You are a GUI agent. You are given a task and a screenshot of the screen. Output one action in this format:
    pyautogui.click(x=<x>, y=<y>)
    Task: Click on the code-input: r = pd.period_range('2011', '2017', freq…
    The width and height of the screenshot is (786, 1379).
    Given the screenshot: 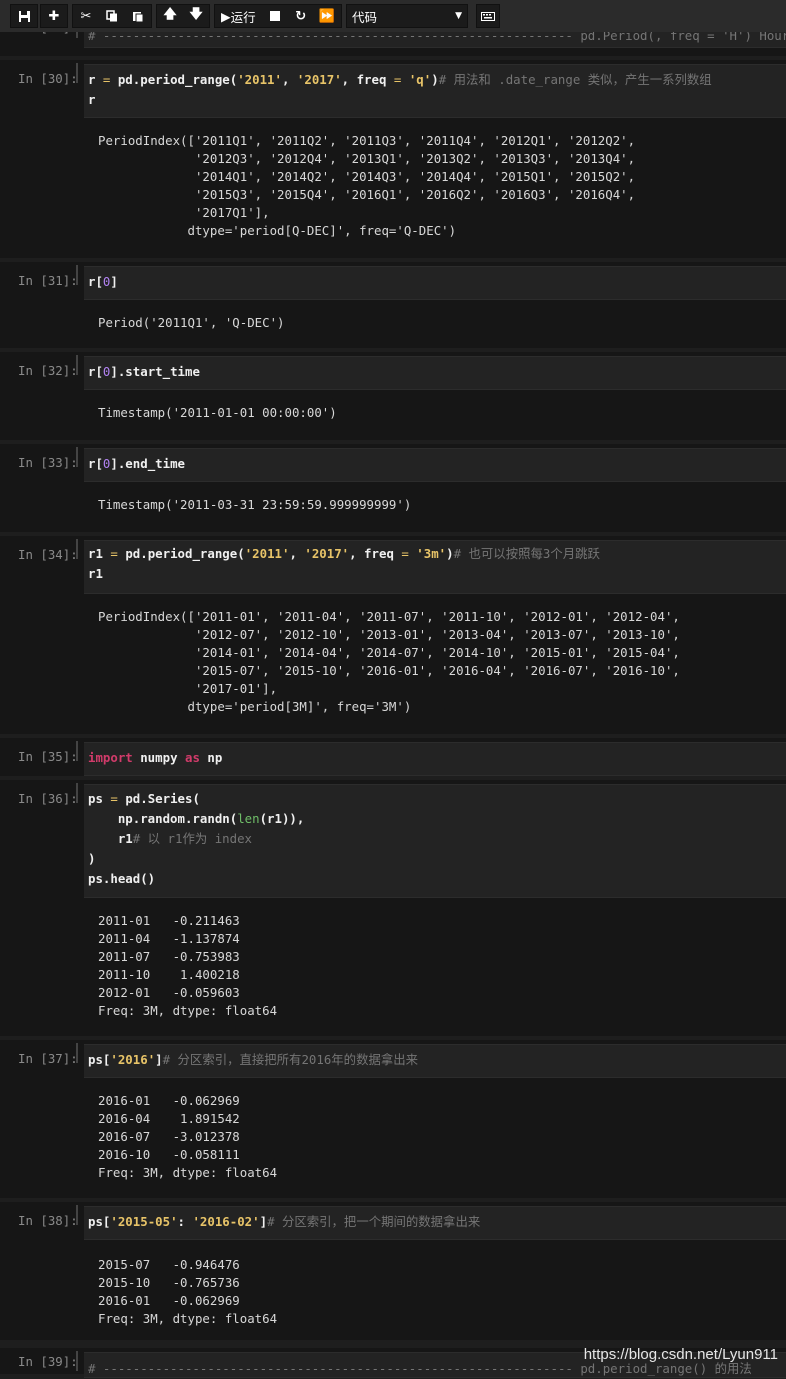 What is the action you would take?
    pyautogui.click(x=435, y=91)
    